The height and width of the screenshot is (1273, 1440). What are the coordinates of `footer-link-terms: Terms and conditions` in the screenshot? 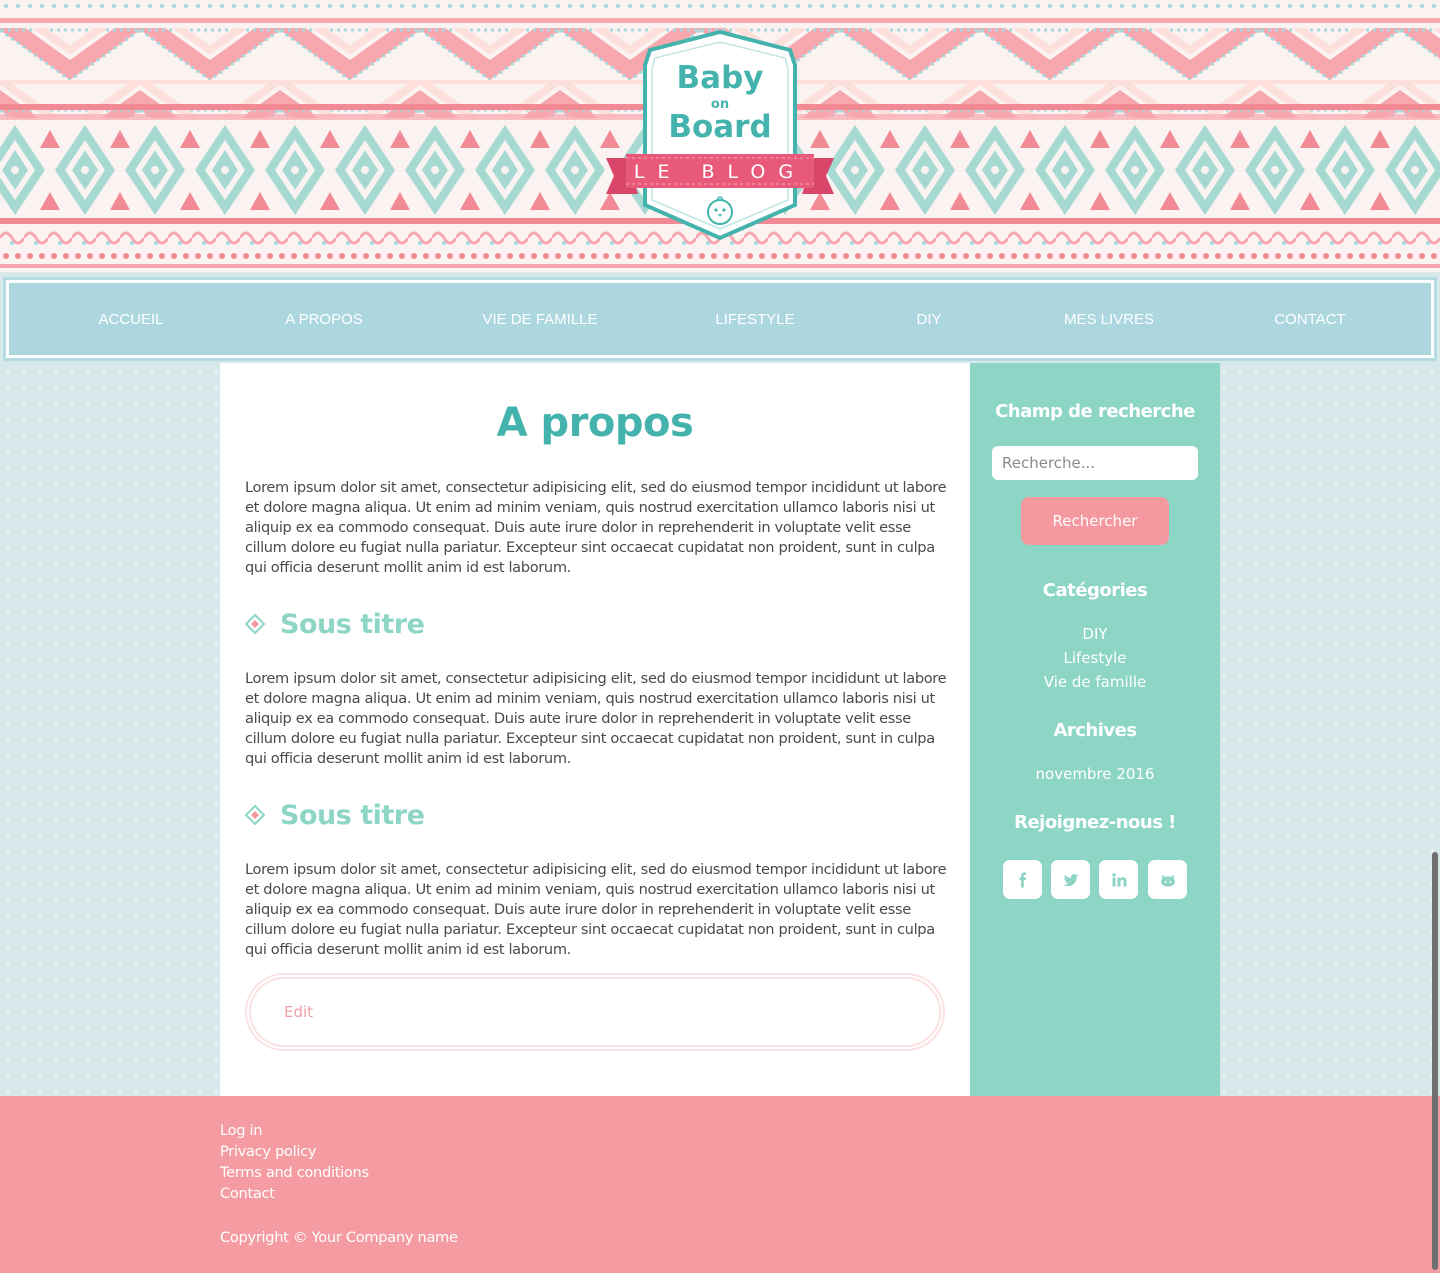 It's located at (294, 1172).